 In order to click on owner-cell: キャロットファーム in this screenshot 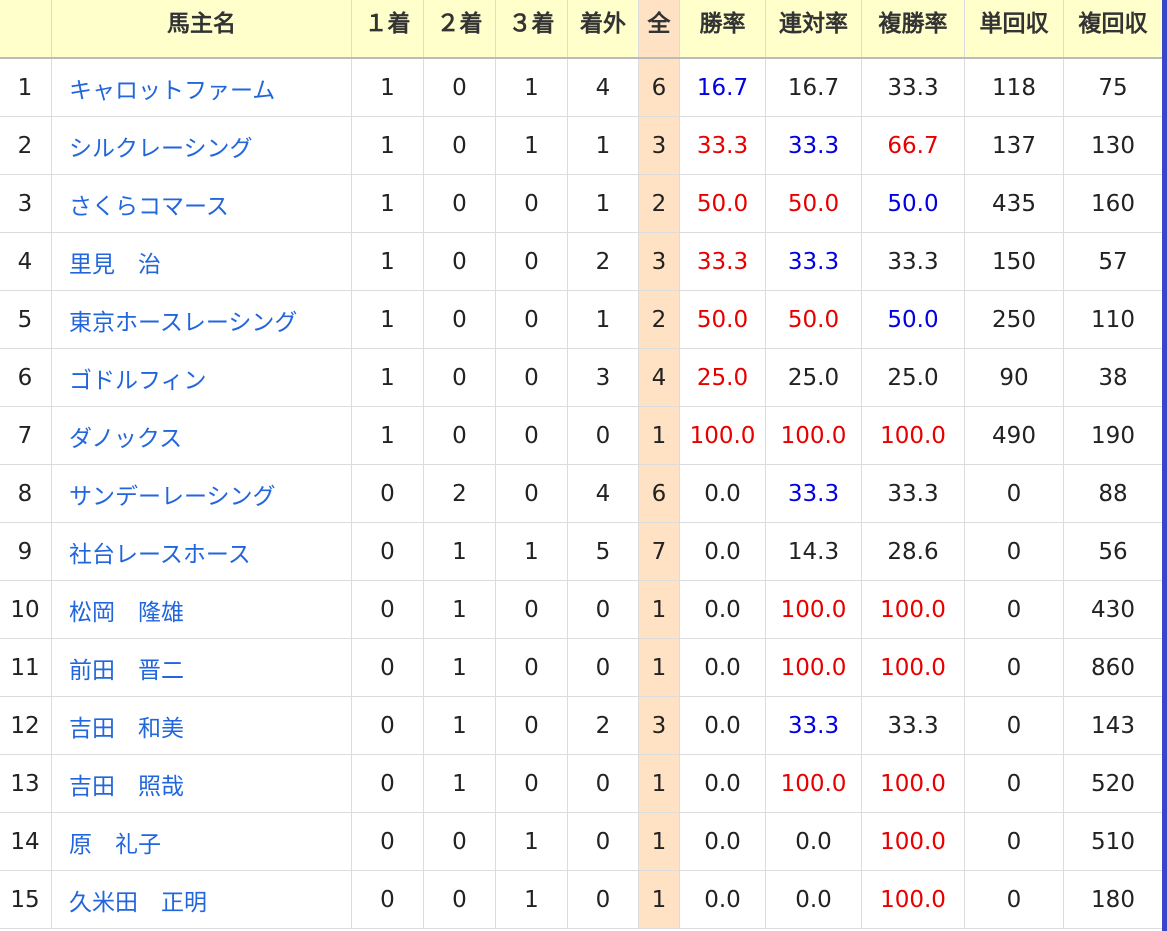, I will do `click(201, 87)`.